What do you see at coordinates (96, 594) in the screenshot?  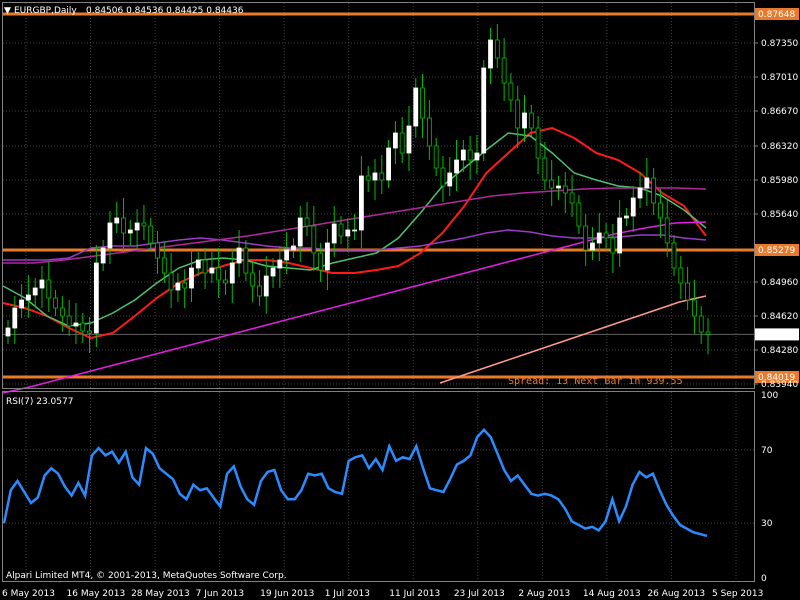 I see `x-axis-label: 16 May 2013` at bounding box center [96, 594].